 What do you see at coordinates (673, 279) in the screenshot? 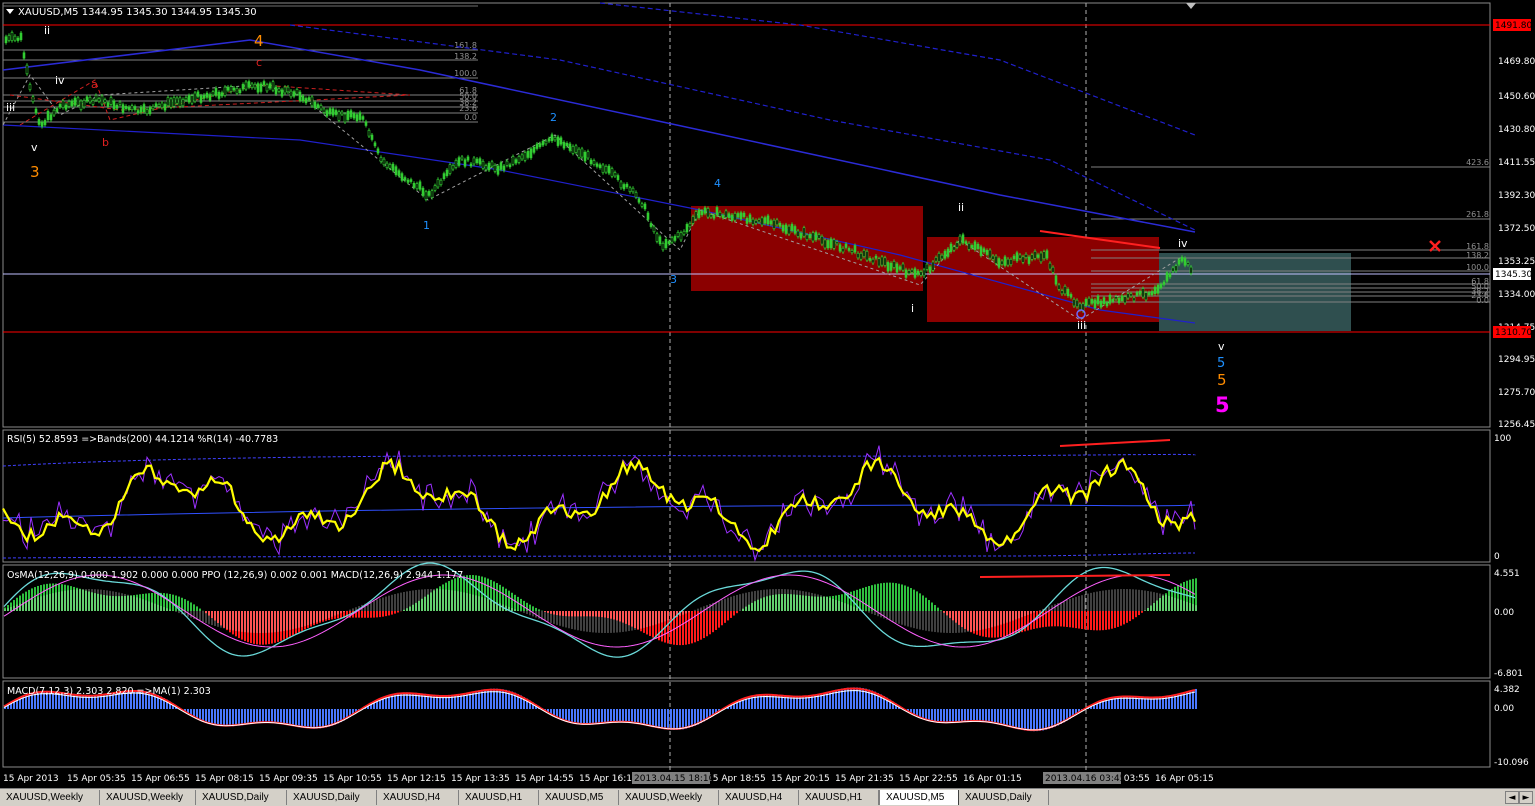
I see `wave-label-3-blue: 3` at bounding box center [673, 279].